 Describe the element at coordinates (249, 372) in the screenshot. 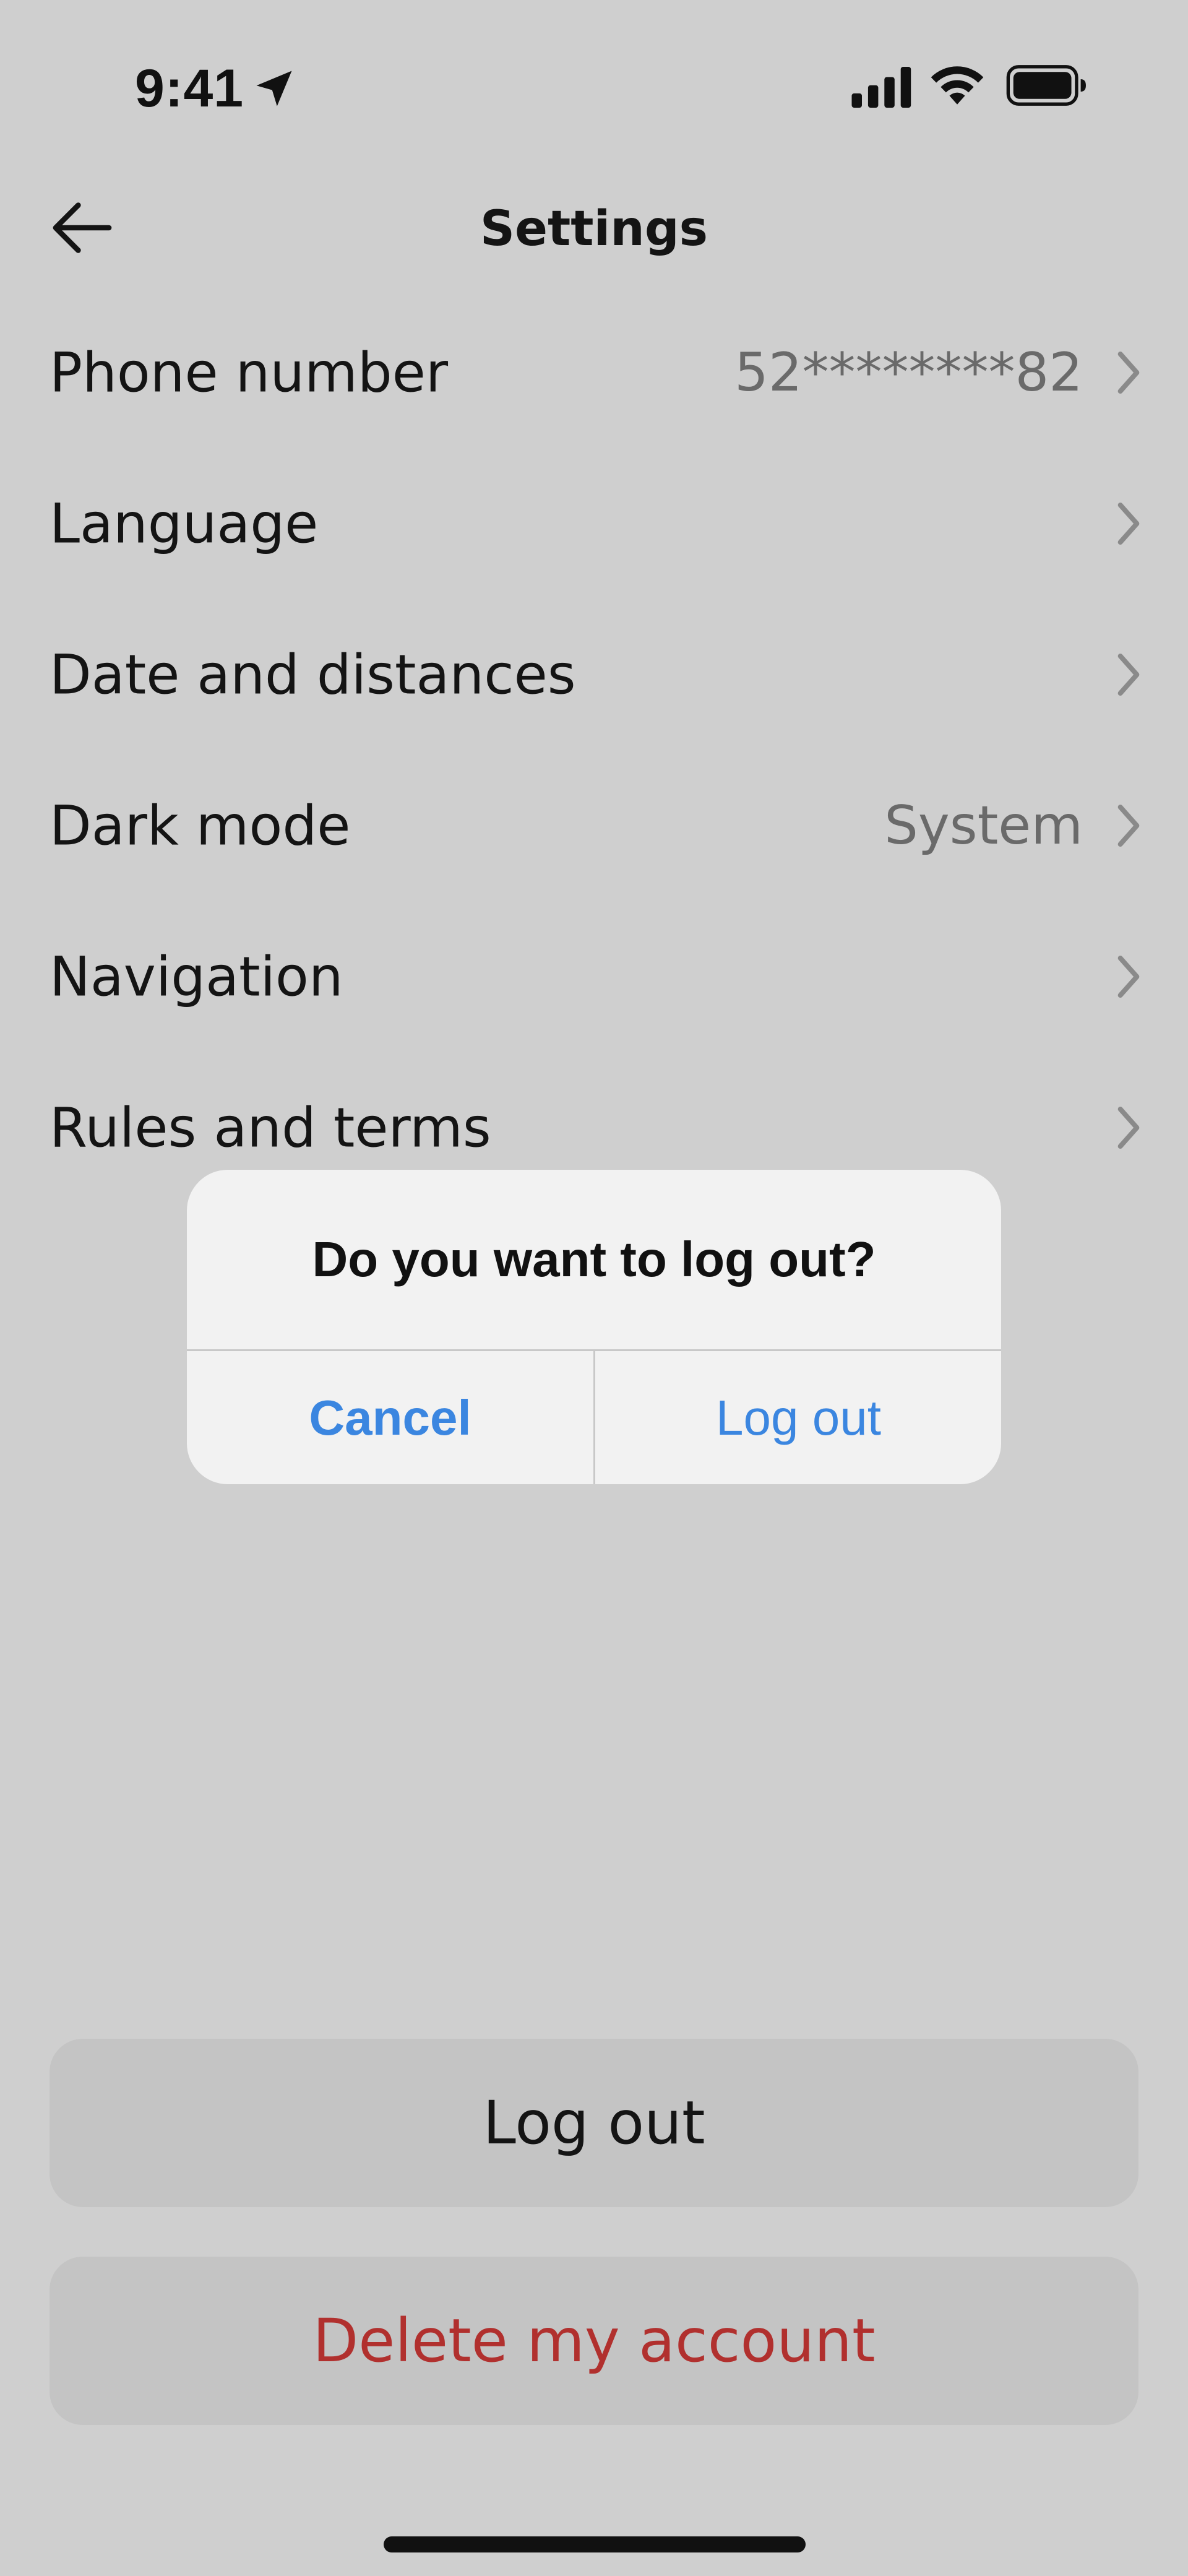

I see `setting-label: Phone number` at that location.